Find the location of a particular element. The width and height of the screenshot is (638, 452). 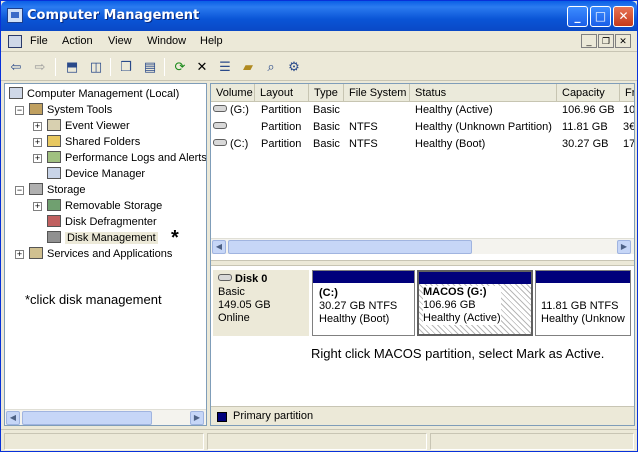

tree-item-label: Performance Logs and Alerts is located at coordinates (136, 158).